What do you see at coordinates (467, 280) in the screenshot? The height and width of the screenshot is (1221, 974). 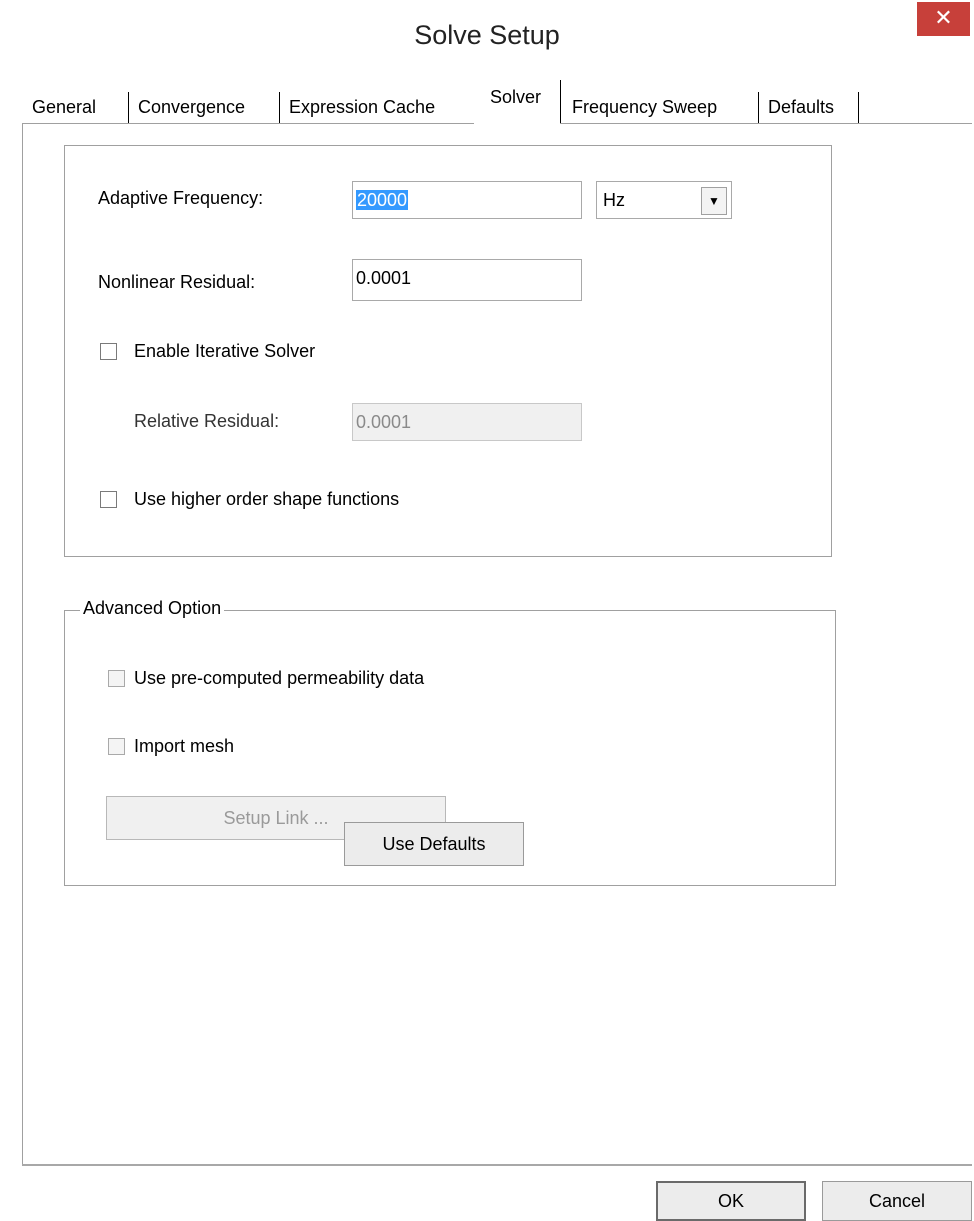 I see `nonlinear-residual-input: 0.0001` at bounding box center [467, 280].